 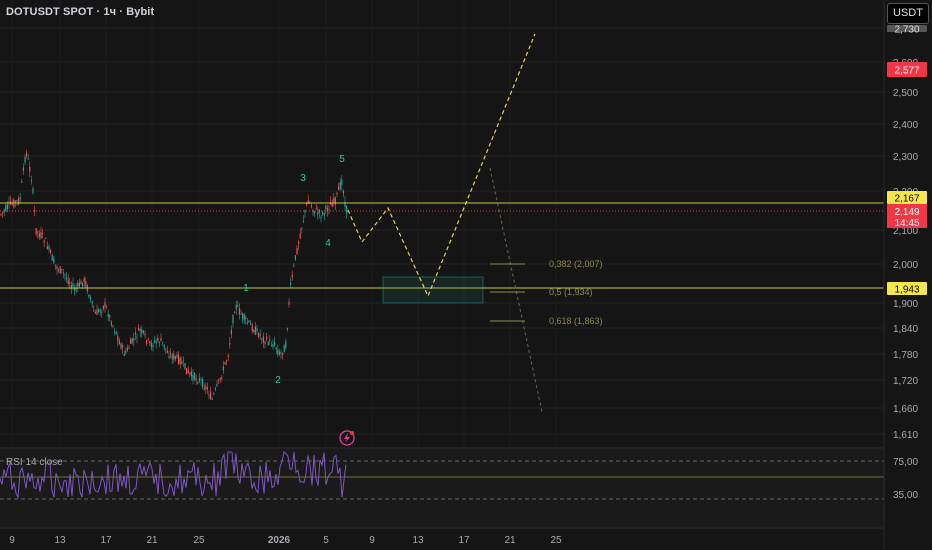 I want to click on time-tick-label: 9, so click(x=12, y=540).